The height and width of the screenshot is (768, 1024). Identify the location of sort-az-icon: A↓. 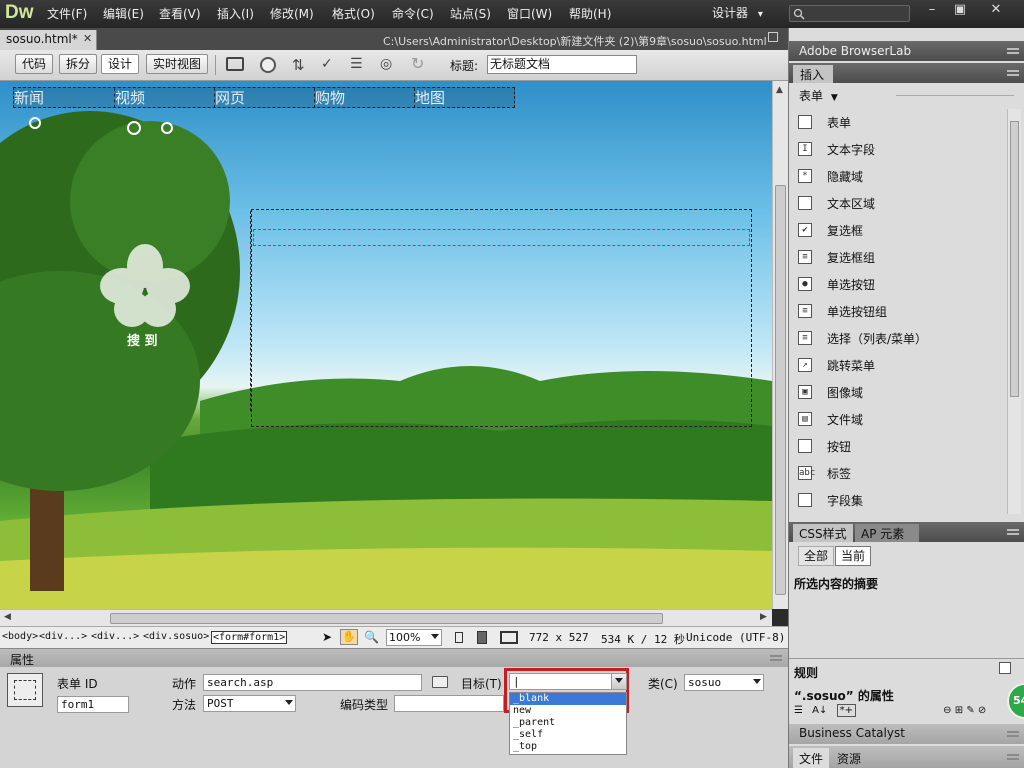
(819, 710).